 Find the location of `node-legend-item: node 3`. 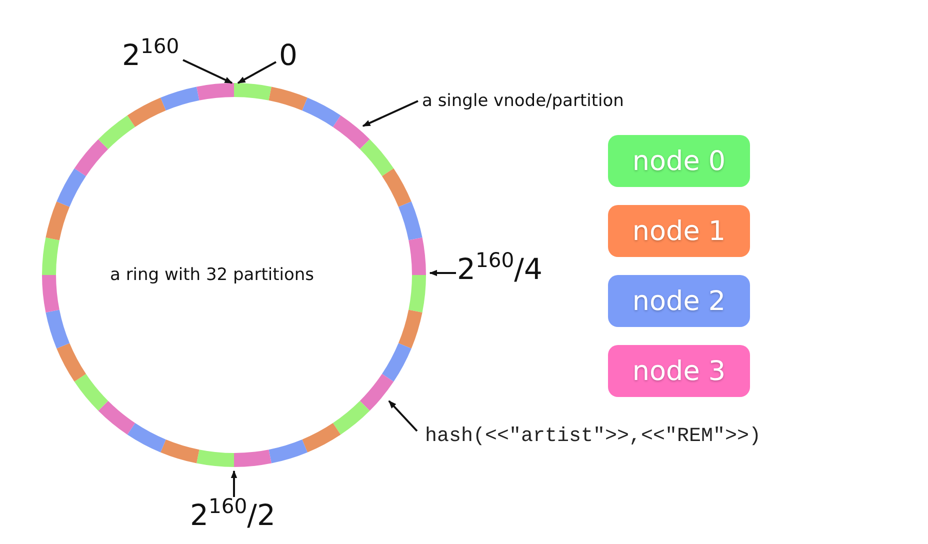

node-legend-item: node 3 is located at coordinates (679, 371).